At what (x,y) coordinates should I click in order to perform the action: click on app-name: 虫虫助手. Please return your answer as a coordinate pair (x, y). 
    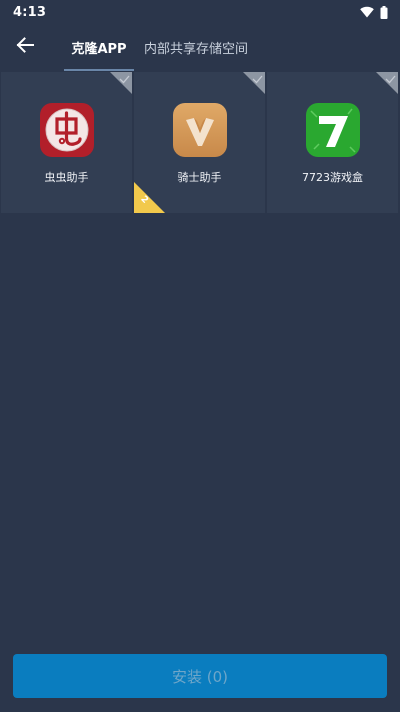
    Looking at the image, I should click on (66, 177).